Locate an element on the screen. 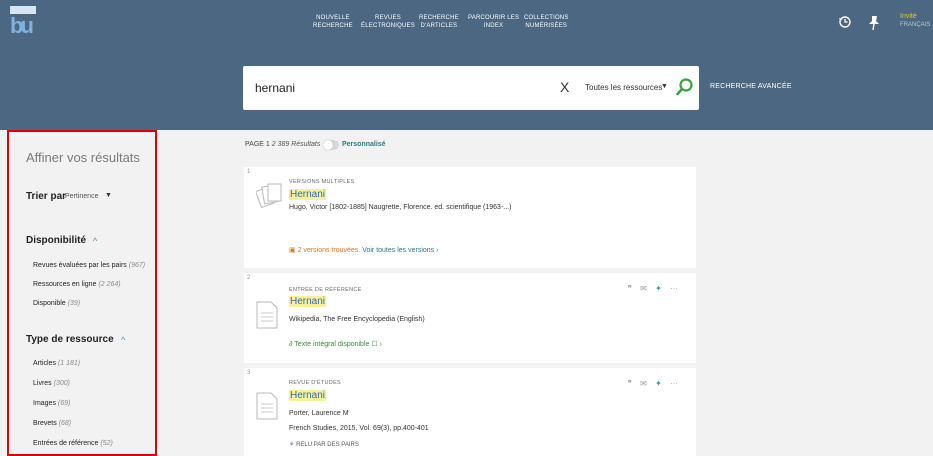  resource-type-chevron-up-icon: ^ is located at coordinates (123, 340).